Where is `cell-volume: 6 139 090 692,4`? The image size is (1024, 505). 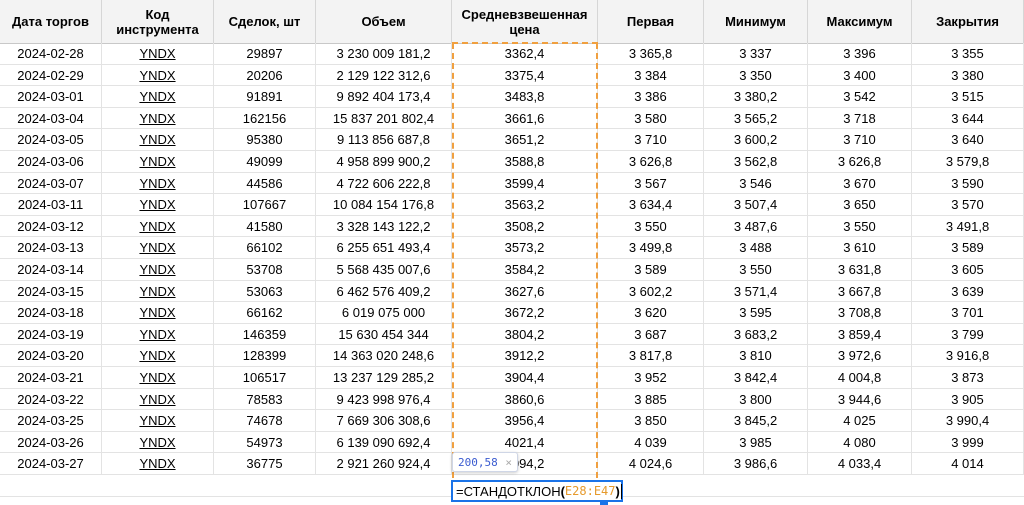
cell-volume: 6 139 090 692,4 is located at coordinates (384, 442).